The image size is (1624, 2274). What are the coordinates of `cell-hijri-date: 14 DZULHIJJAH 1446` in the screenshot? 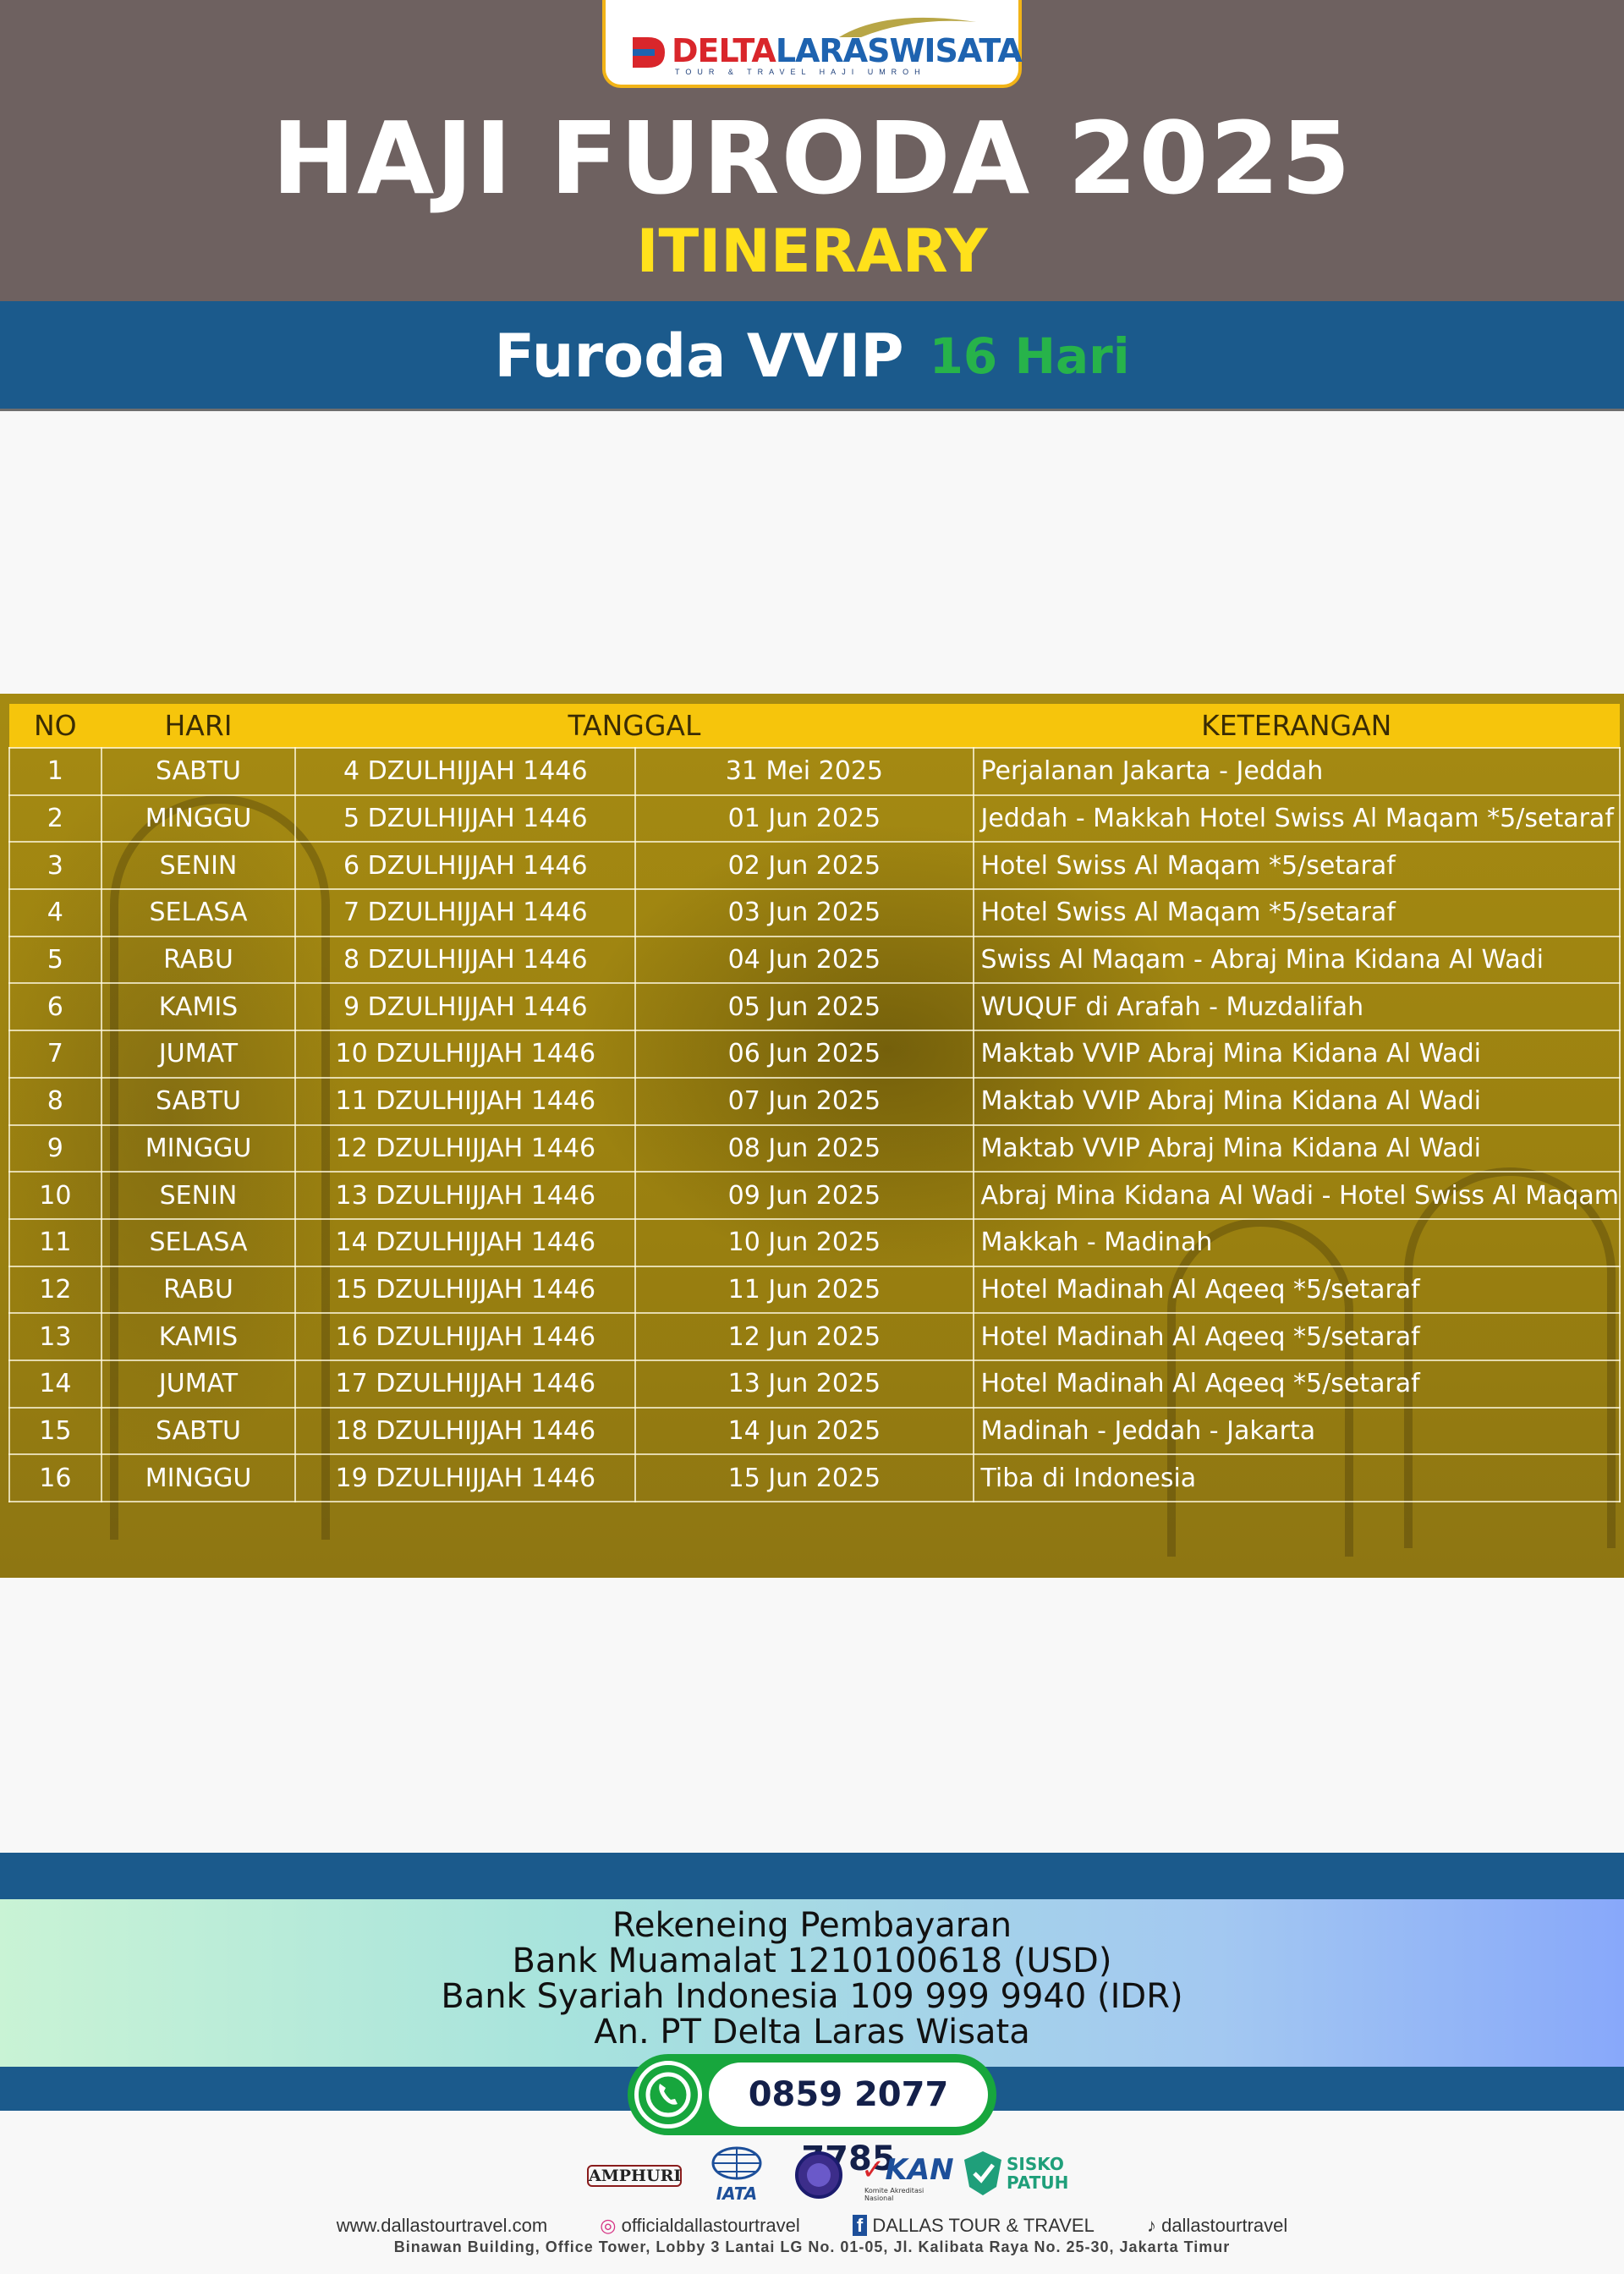 It's located at (466, 1242).